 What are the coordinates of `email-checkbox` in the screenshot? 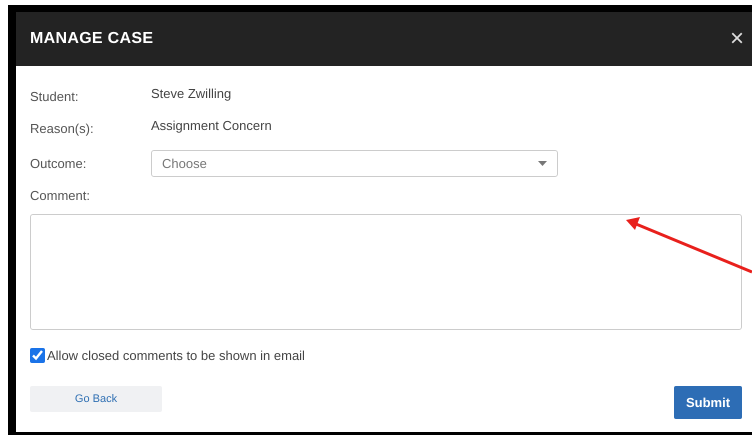 It's located at (37, 355).